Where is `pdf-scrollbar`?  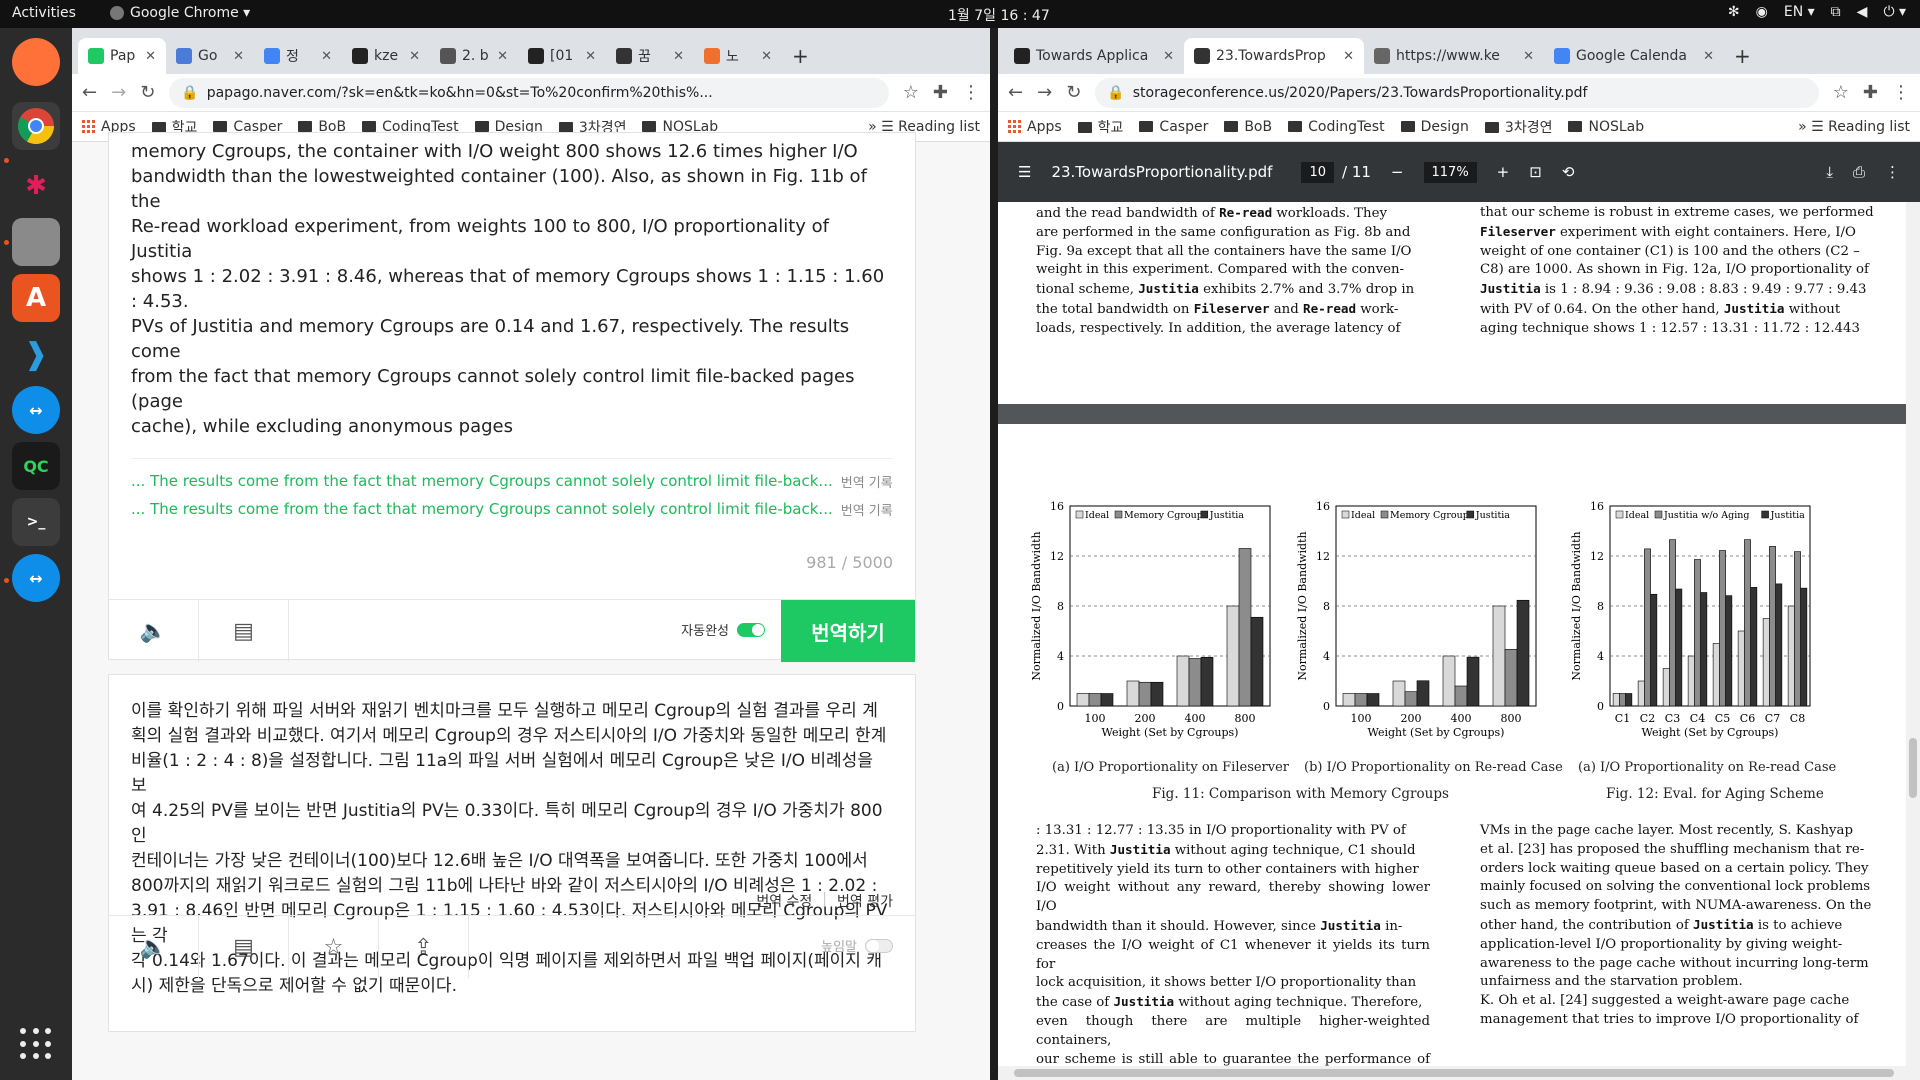
pdf-scrollbar is located at coordinates (1913, 641).